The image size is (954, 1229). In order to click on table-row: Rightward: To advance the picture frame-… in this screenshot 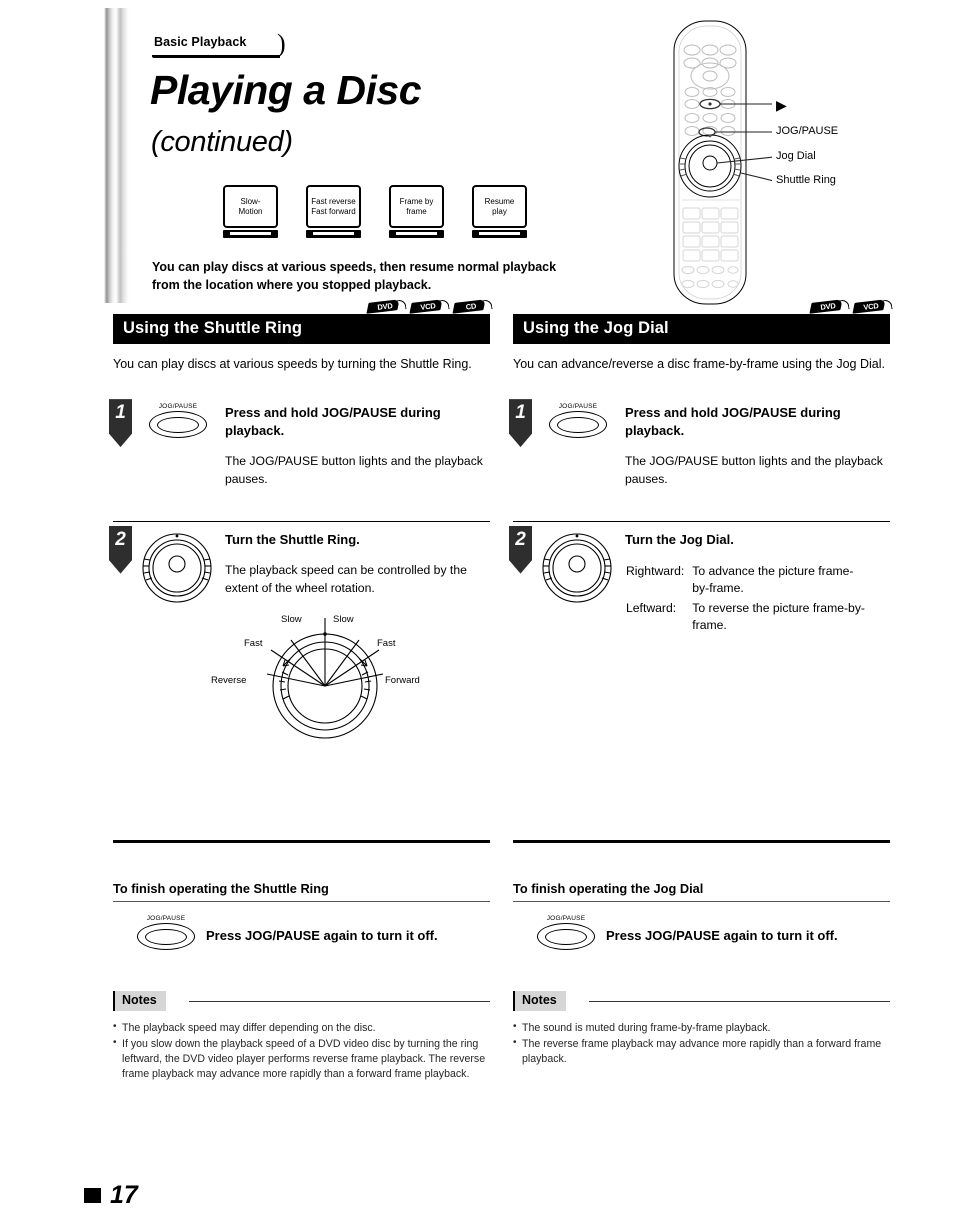, I will do `click(746, 580)`.